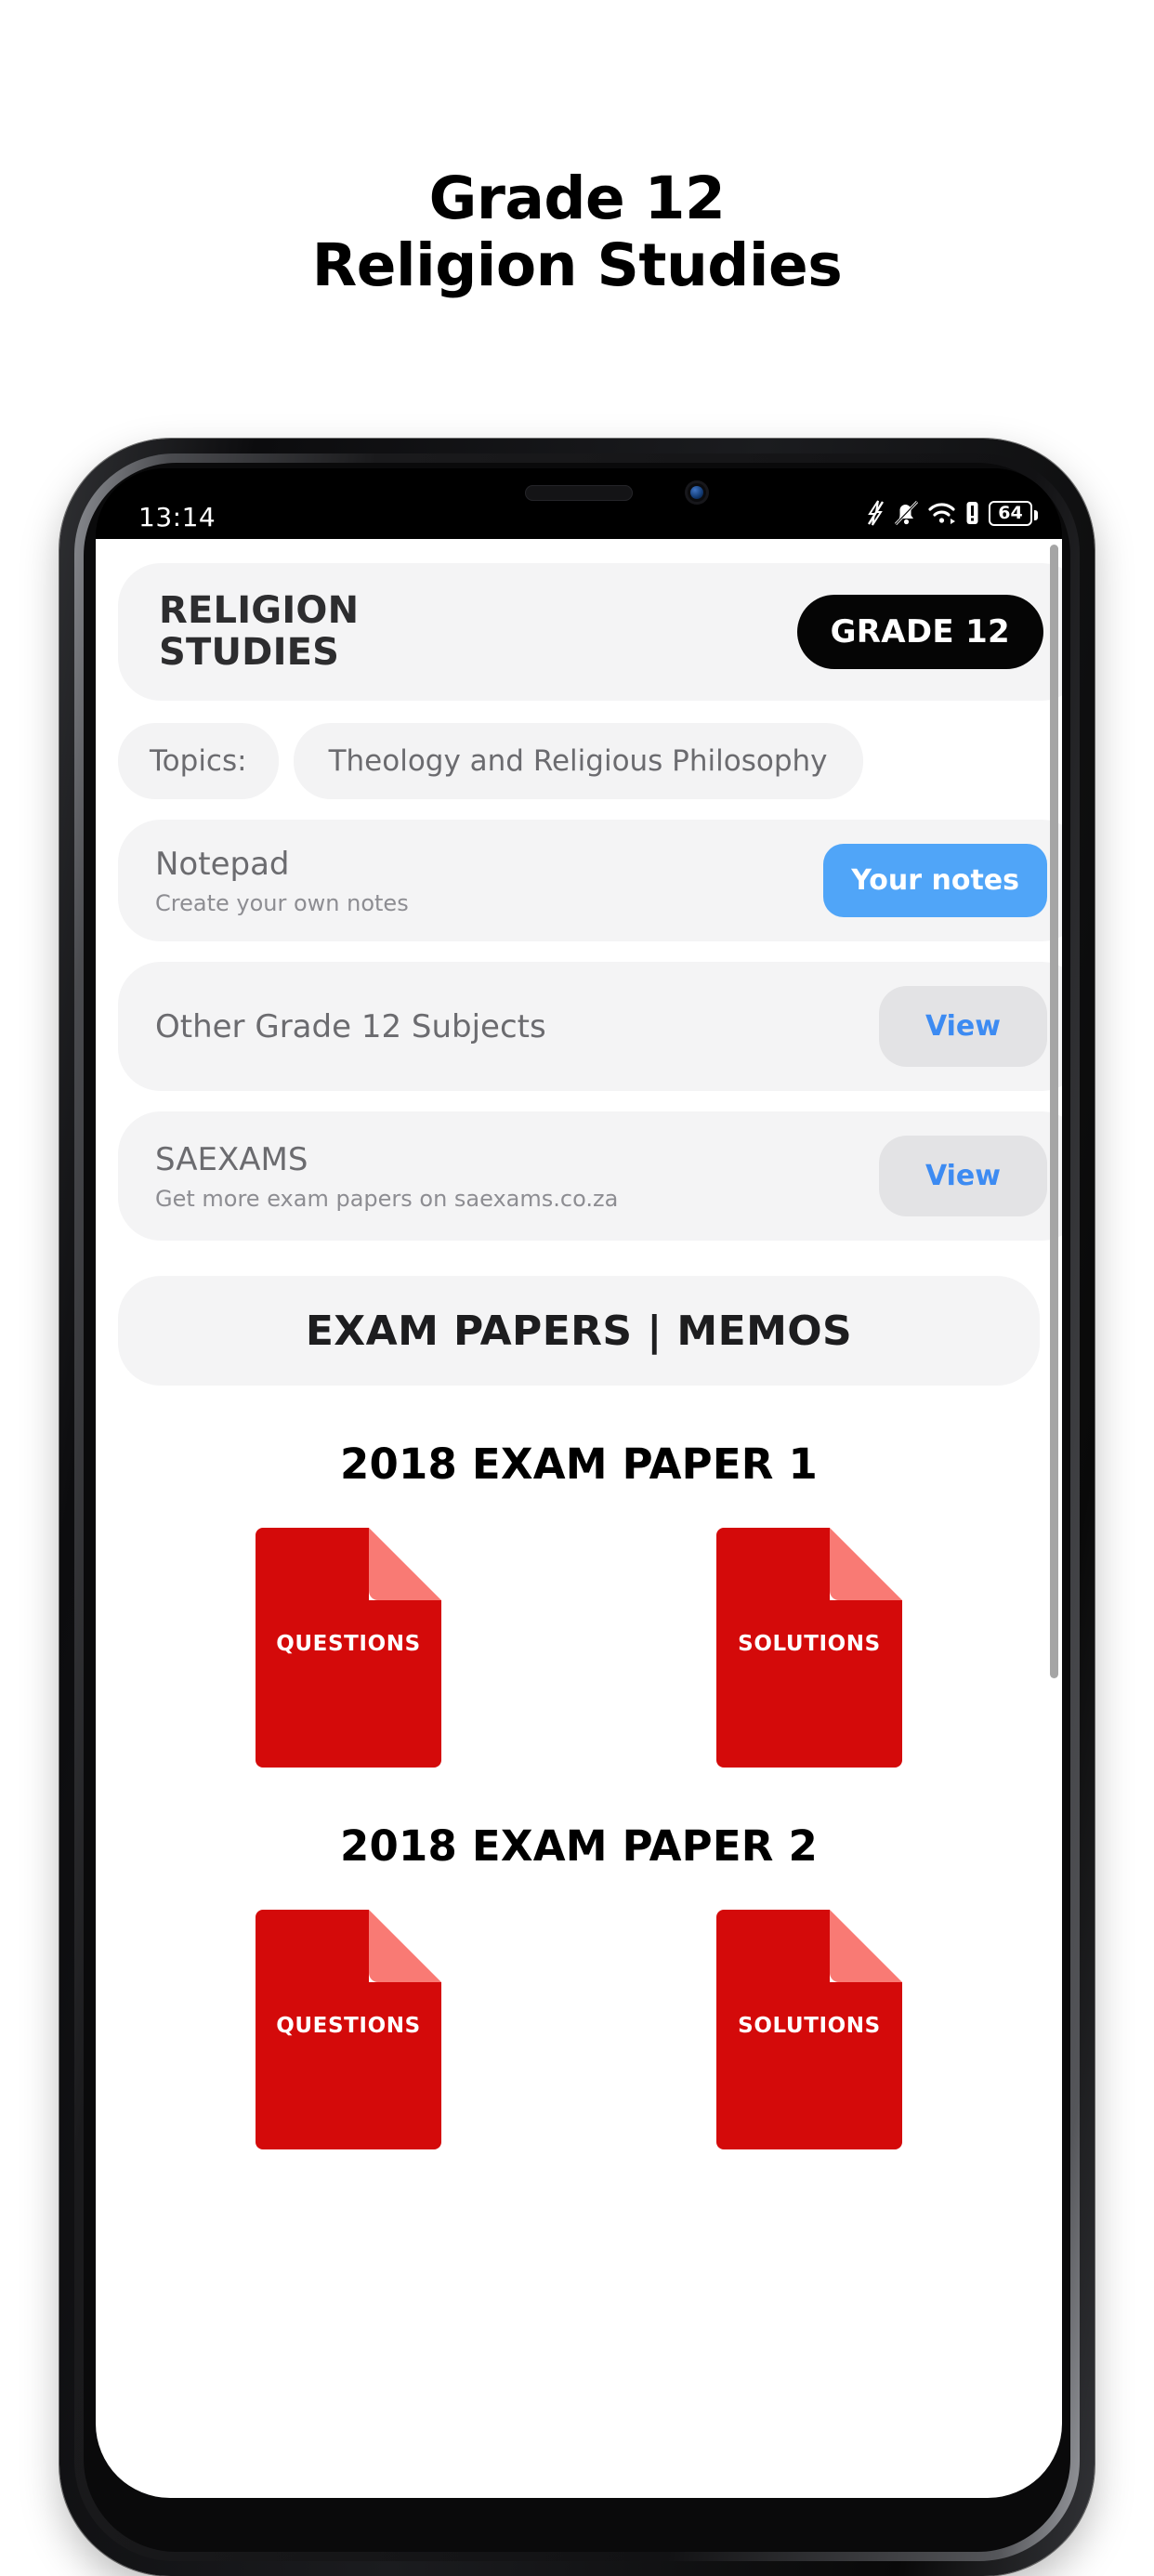 The height and width of the screenshot is (2576, 1154). What do you see at coordinates (282, 902) in the screenshot?
I see `notepad-subtitle: Create your own notes` at bounding box center [282, 902].